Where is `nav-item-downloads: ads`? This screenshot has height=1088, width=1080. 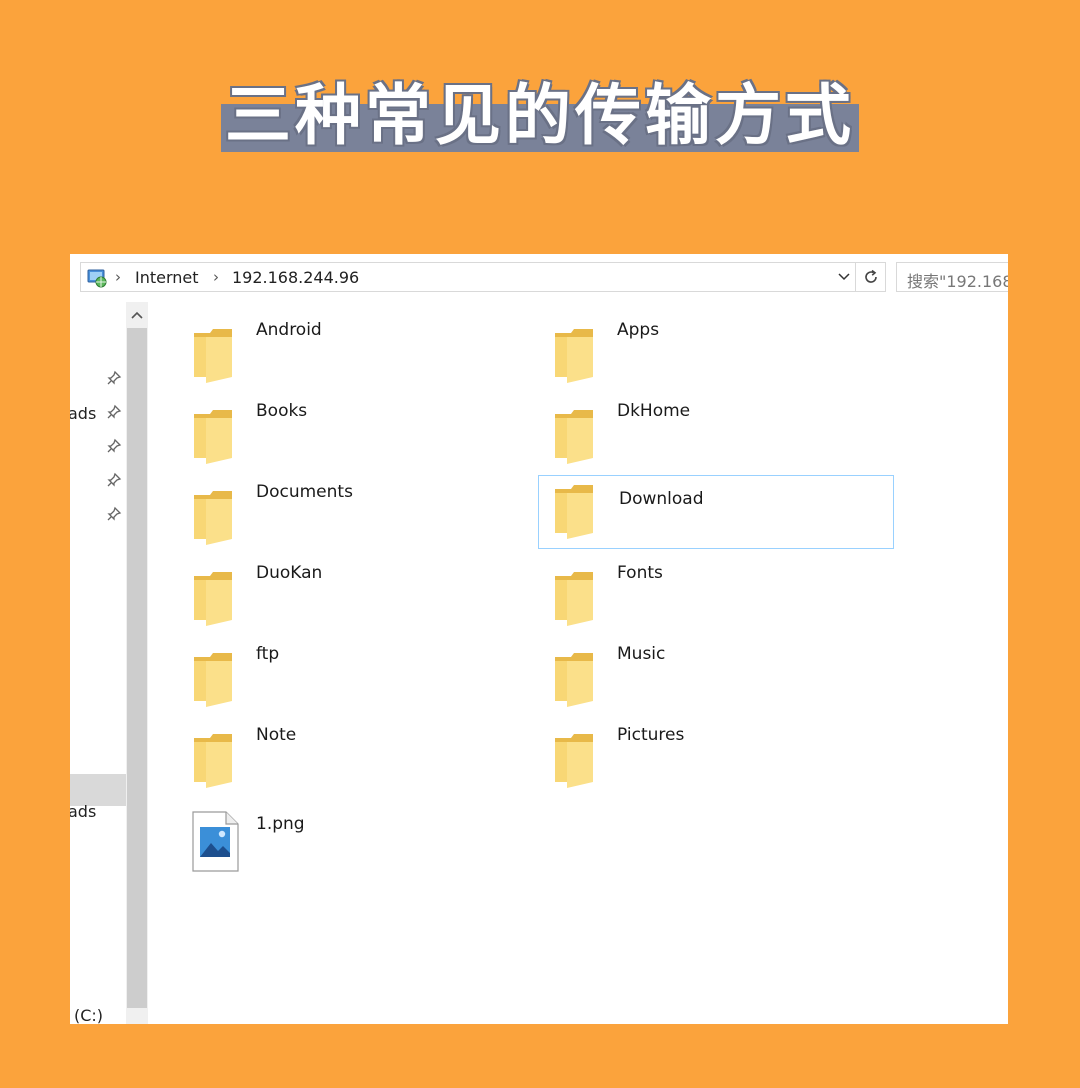
nav-item-downloads: ads is located at coordinates (83, 413).